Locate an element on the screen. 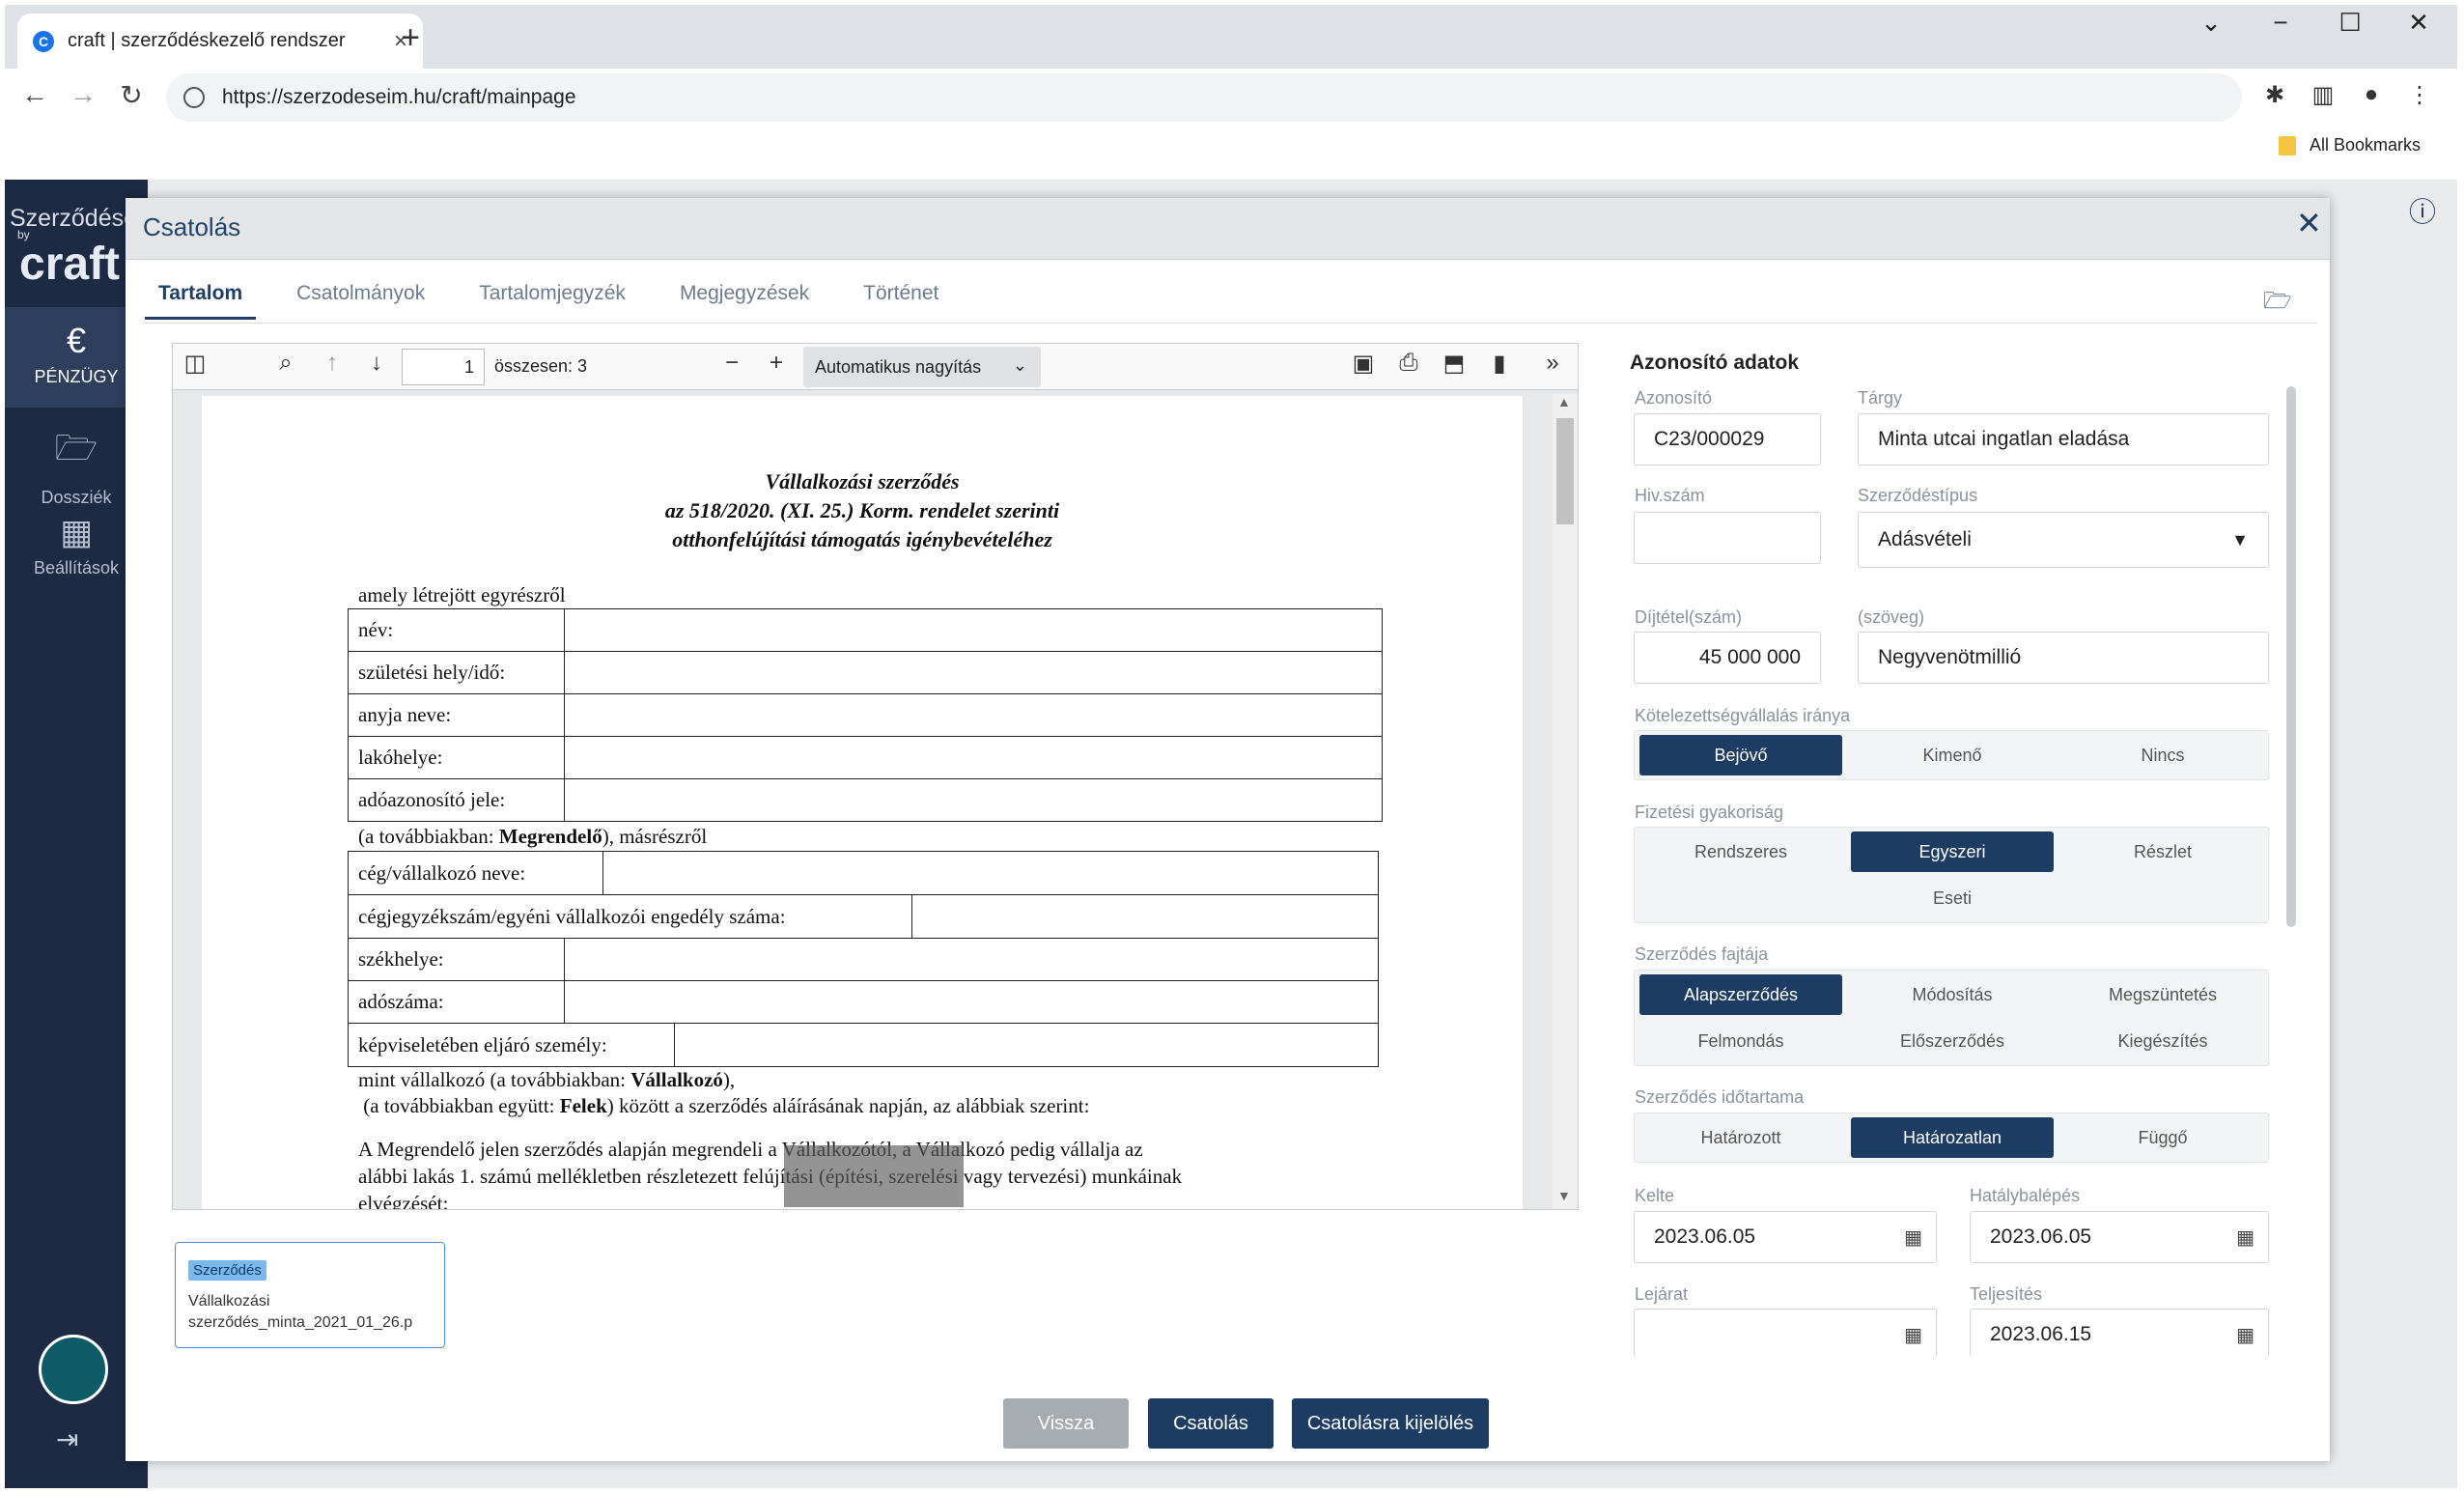 Image resolution: width=2464 pixels, height=1493 pixels. text-run: mint vállalkozó (a továbbiakban: is located at coordinates (495, 1080).